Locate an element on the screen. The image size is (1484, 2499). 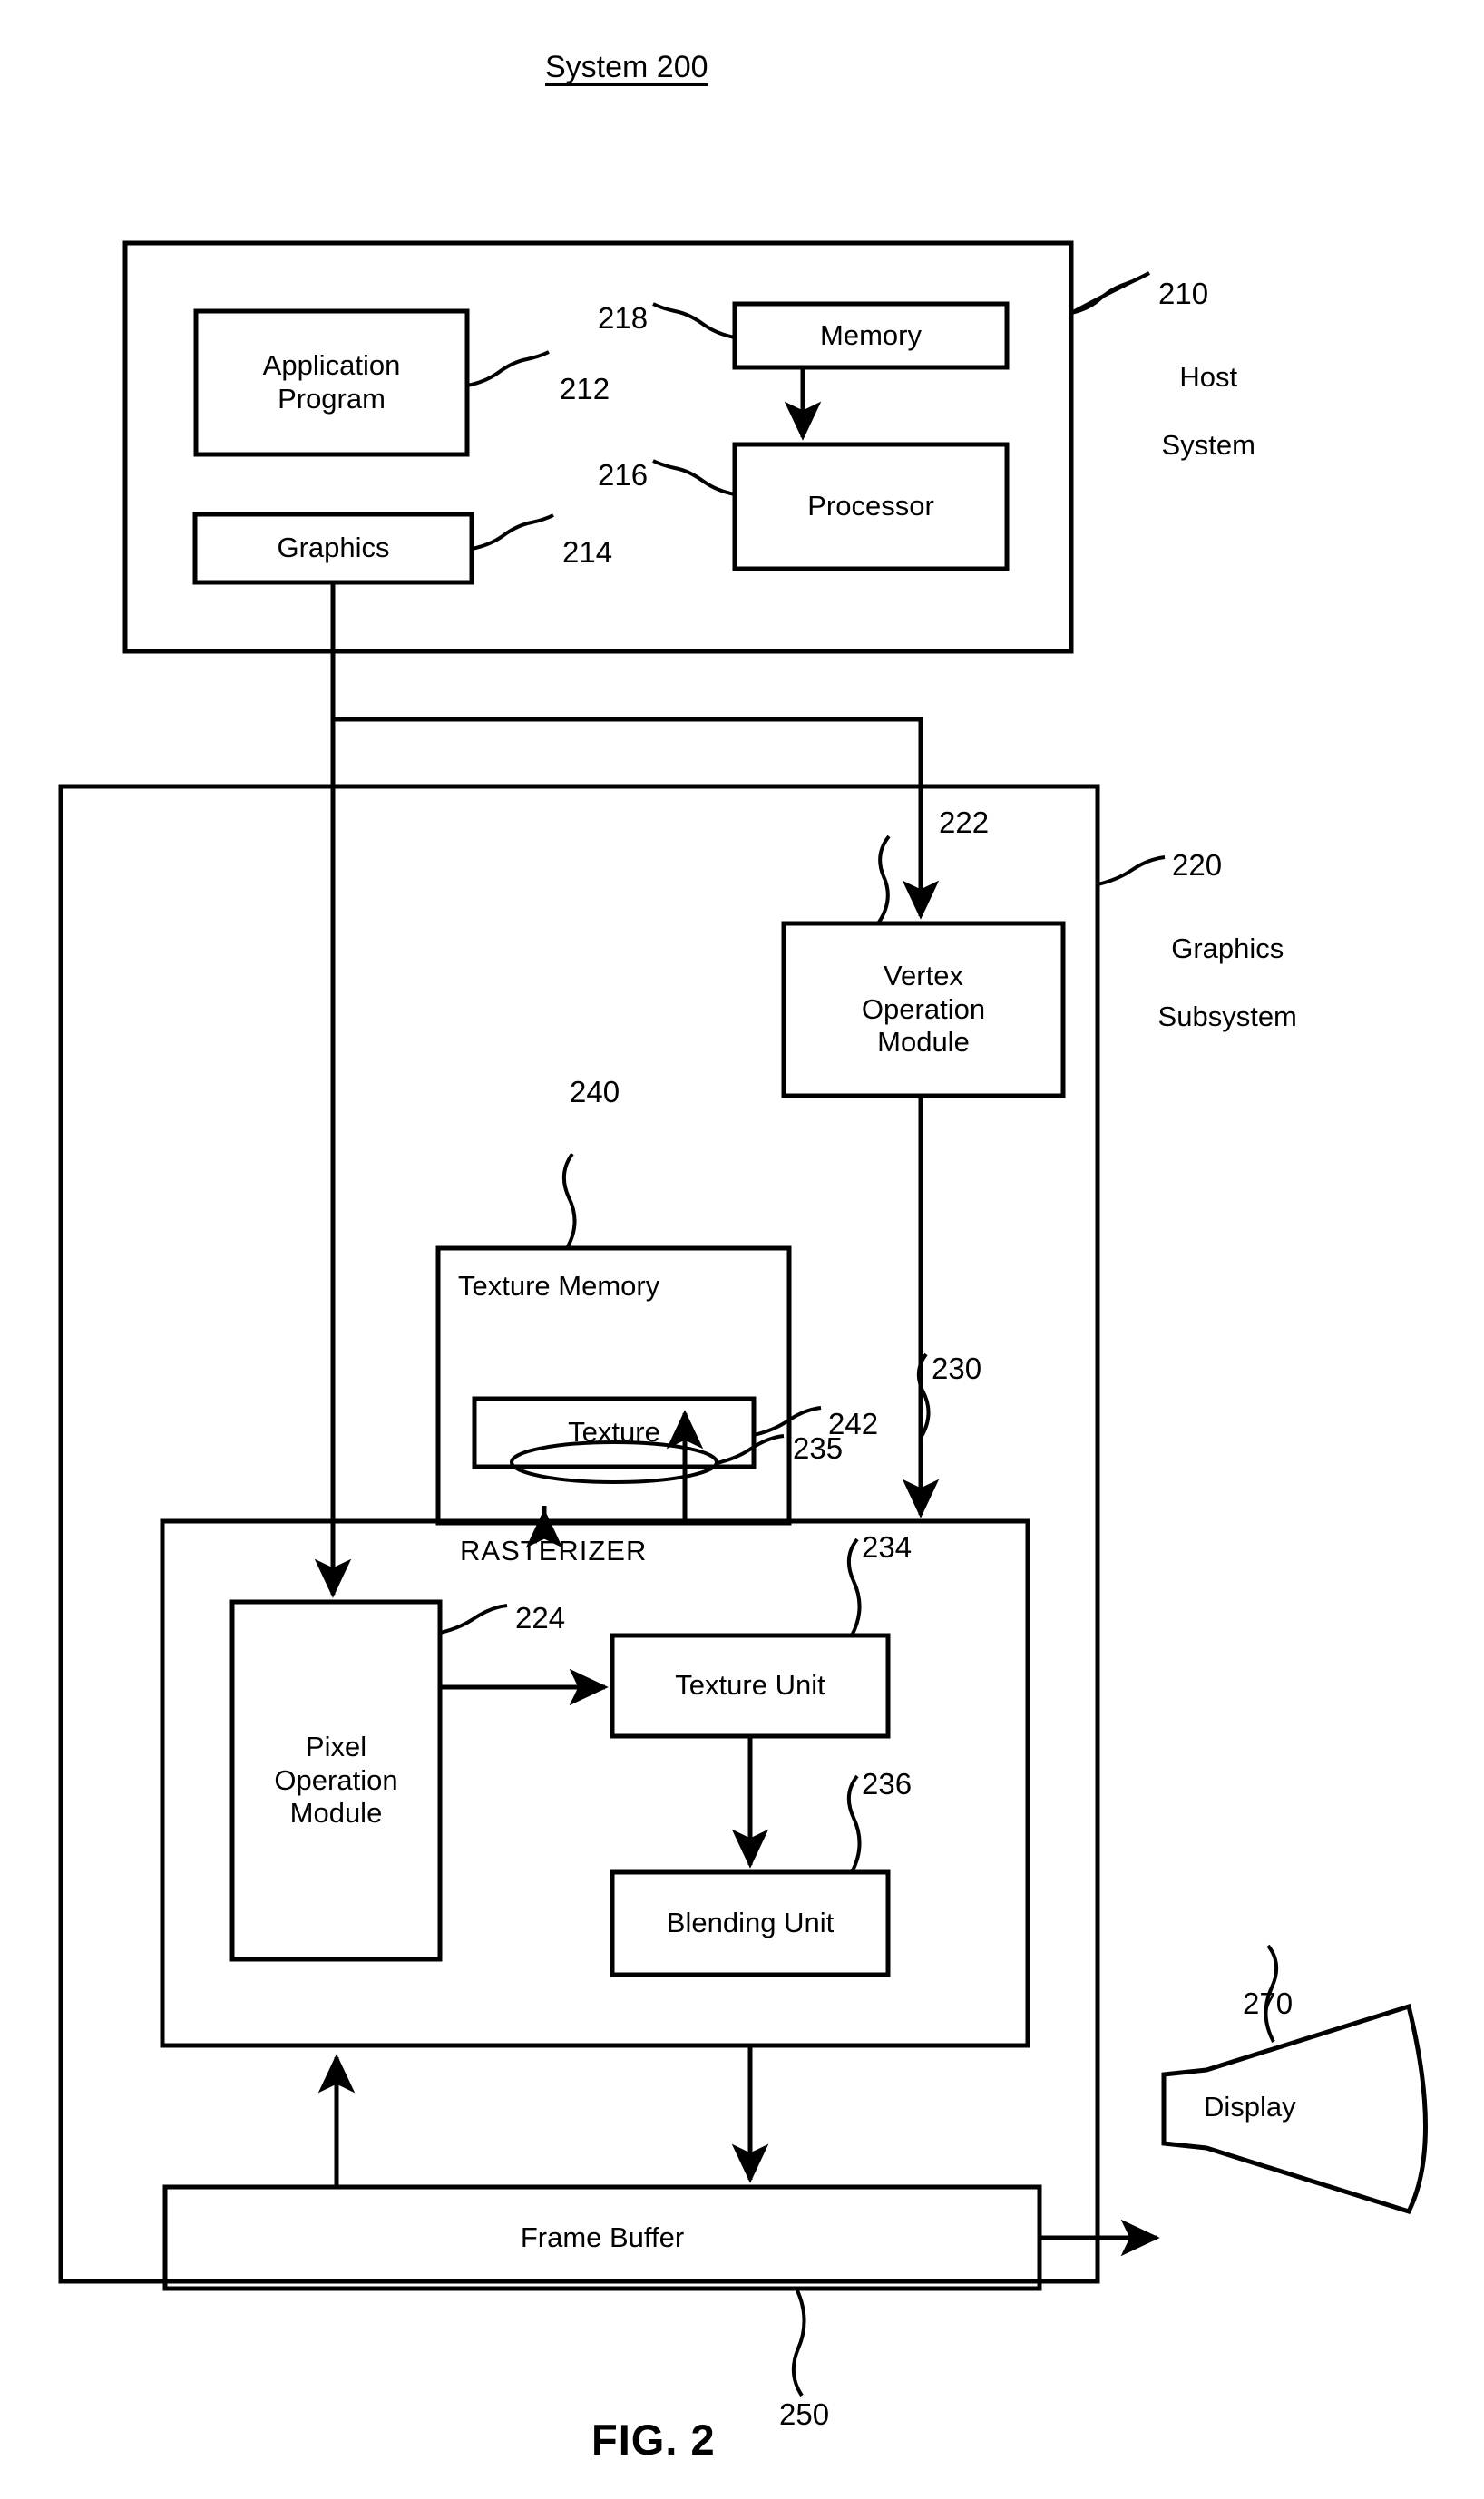
figure-title: System 200 is located at coordinates (627, 67).